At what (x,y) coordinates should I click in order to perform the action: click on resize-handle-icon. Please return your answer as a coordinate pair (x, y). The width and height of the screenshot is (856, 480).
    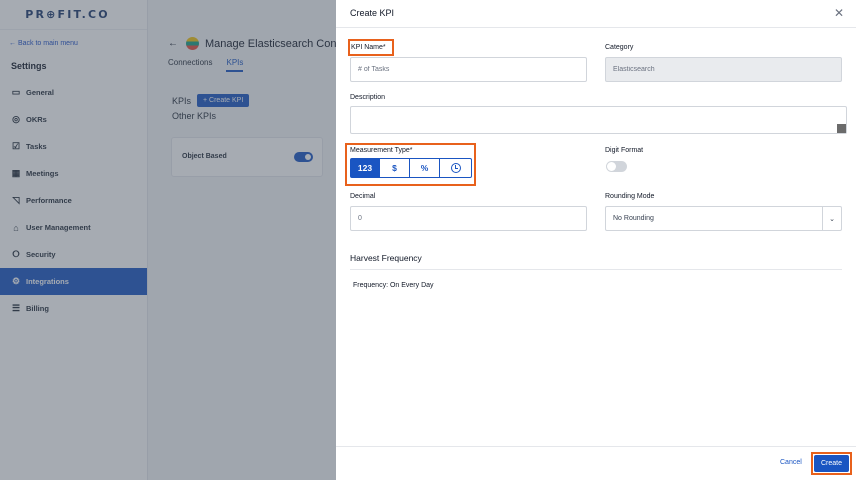
    Looking at the image, I should click on (841, 128).